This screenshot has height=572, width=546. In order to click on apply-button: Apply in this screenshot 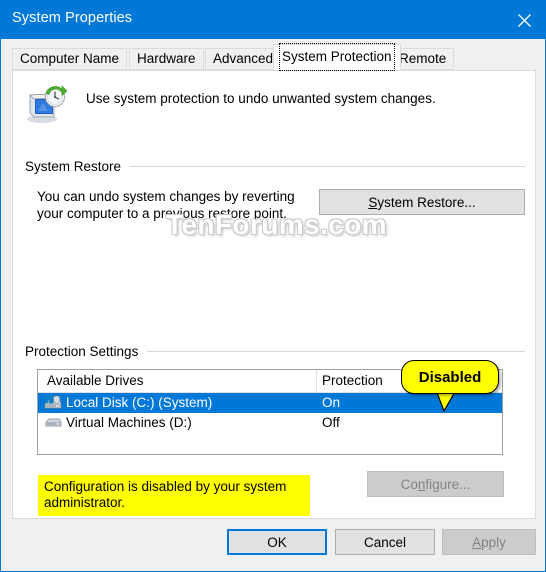, I will do `click(489, 542)`.